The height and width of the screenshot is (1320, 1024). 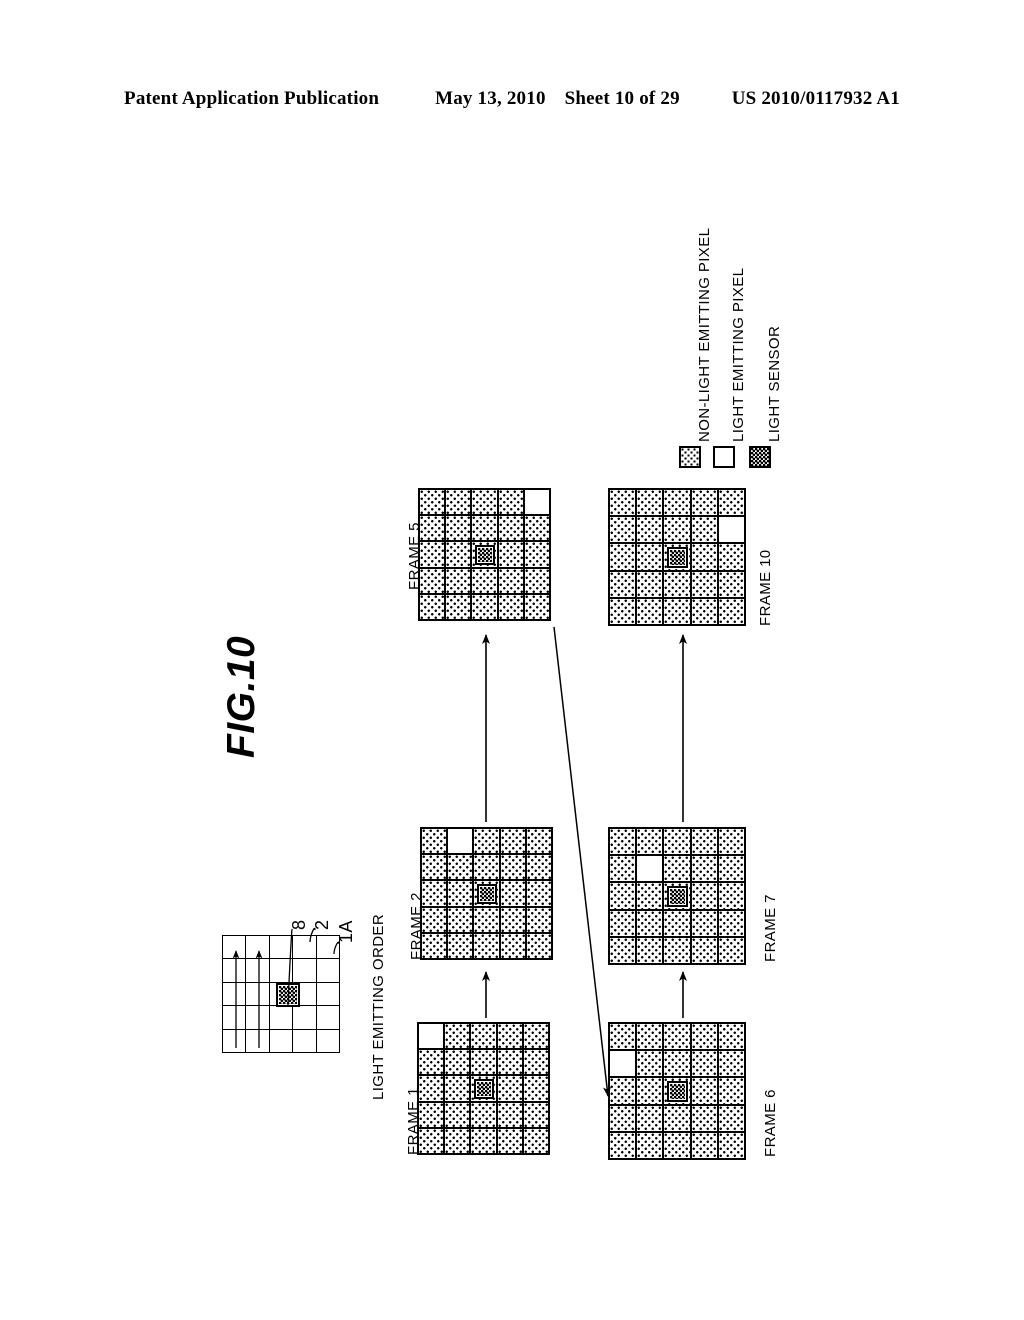 What do you see at coordinates (322, 924) in the screenshot?
I see `reference-label-2: 2` at bounding box center [322, 924].